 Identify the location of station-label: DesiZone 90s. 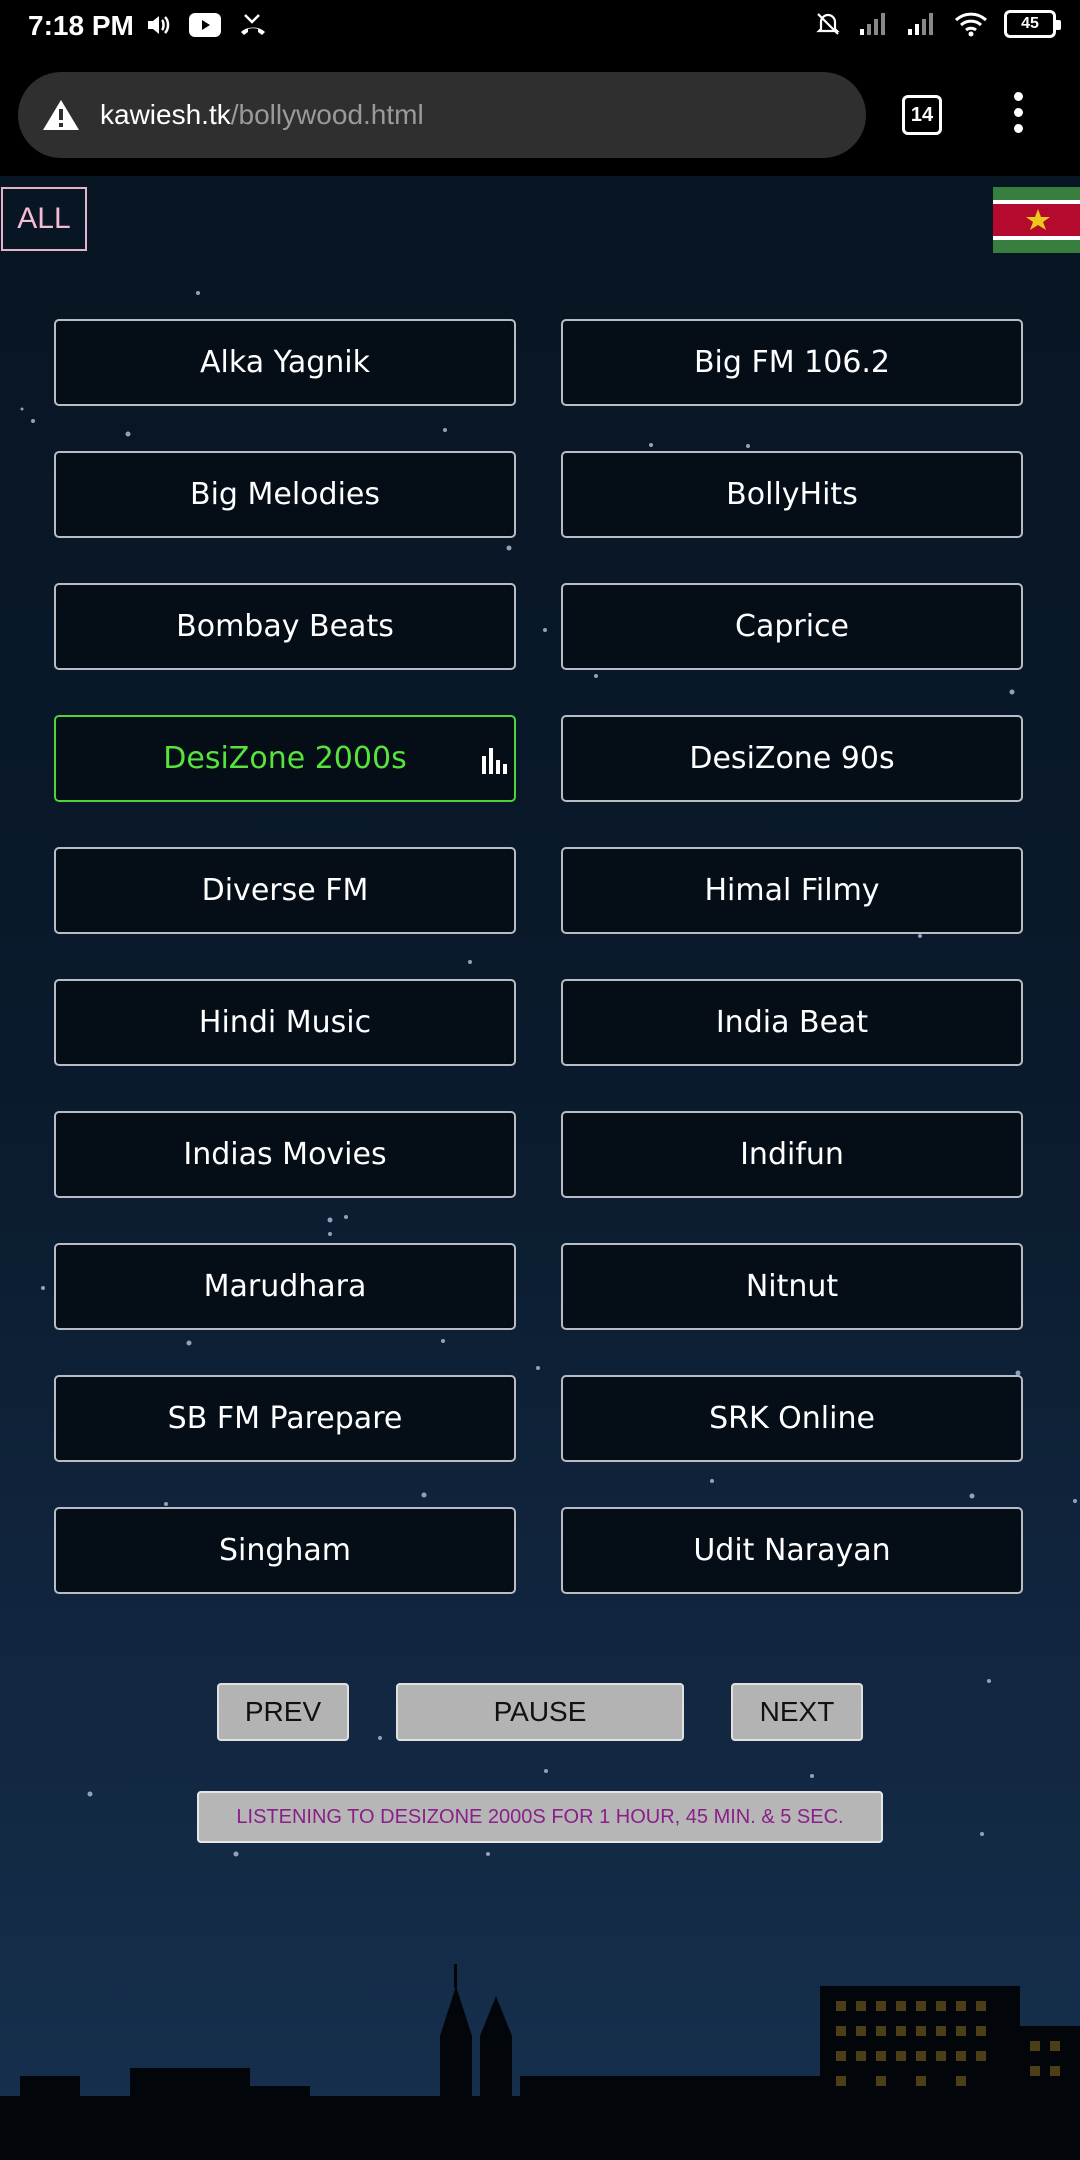
(792, 758).